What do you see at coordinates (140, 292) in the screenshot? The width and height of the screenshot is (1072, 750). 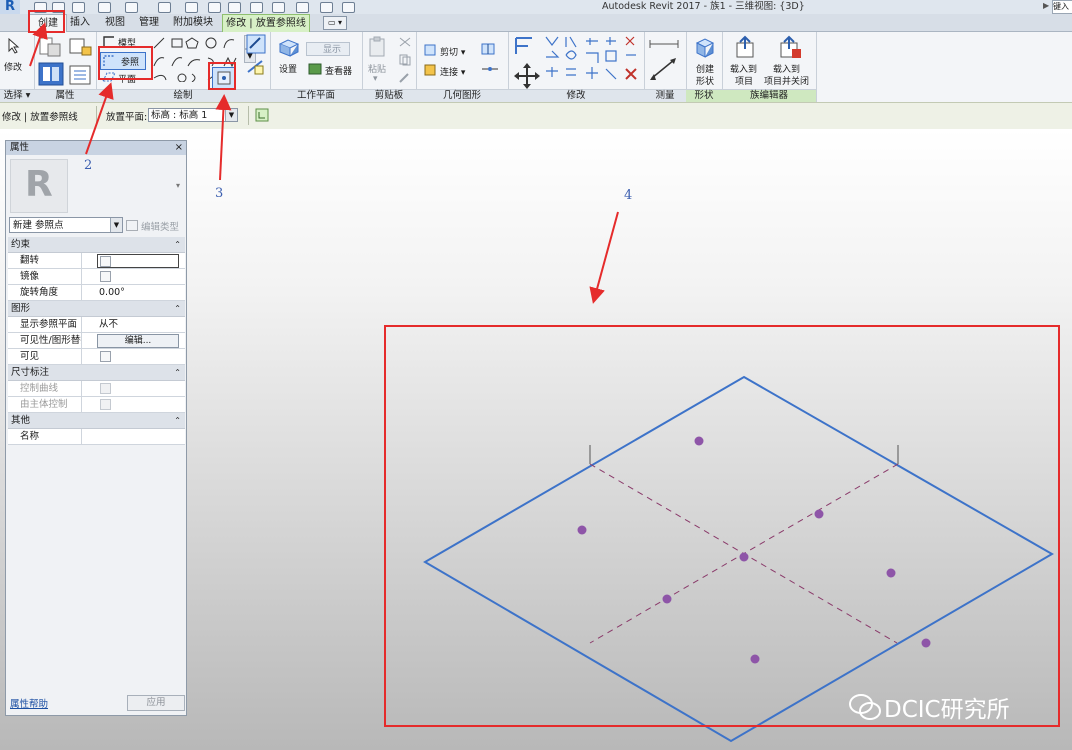 I see `rotation-angle-value: 0.00°` at bounding box center [140, 292].